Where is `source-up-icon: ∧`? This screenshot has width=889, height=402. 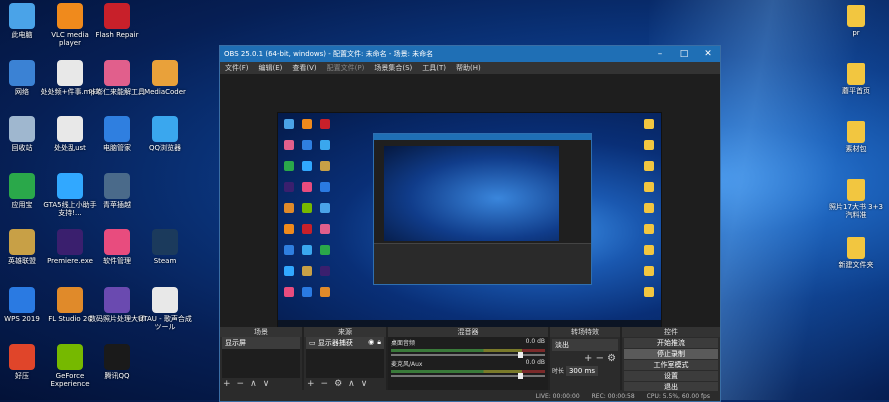 source-up-icon: ∧ is located at coordinates (351, 384).